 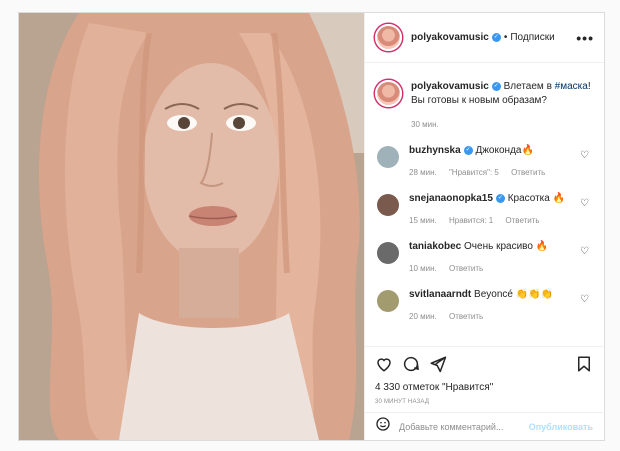 I want to click on caption-username: polyakovamusic, so click(x=450, y=86).